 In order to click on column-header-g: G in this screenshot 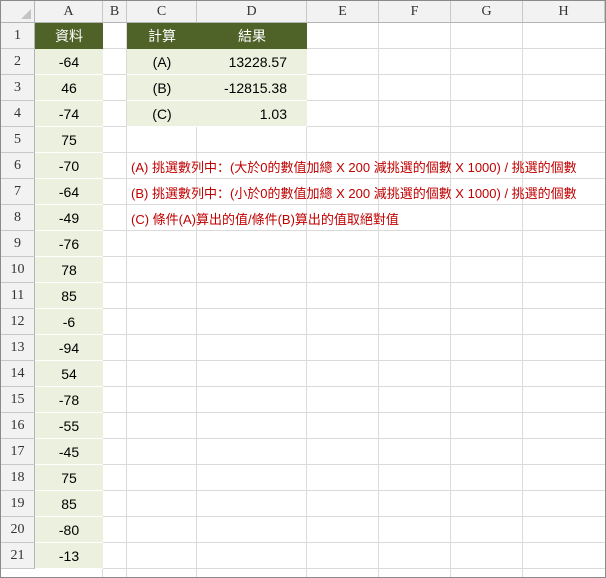, I will do `click(487, 12)`.